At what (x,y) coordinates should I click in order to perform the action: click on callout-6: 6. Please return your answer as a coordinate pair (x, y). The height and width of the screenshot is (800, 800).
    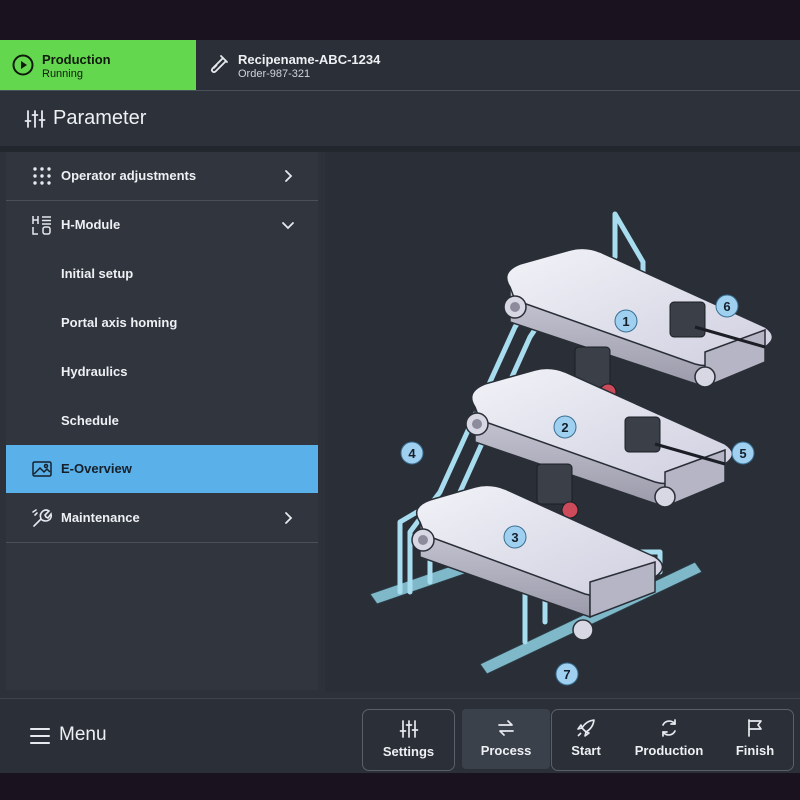
    Looking at the image, I should click on (727, 306).